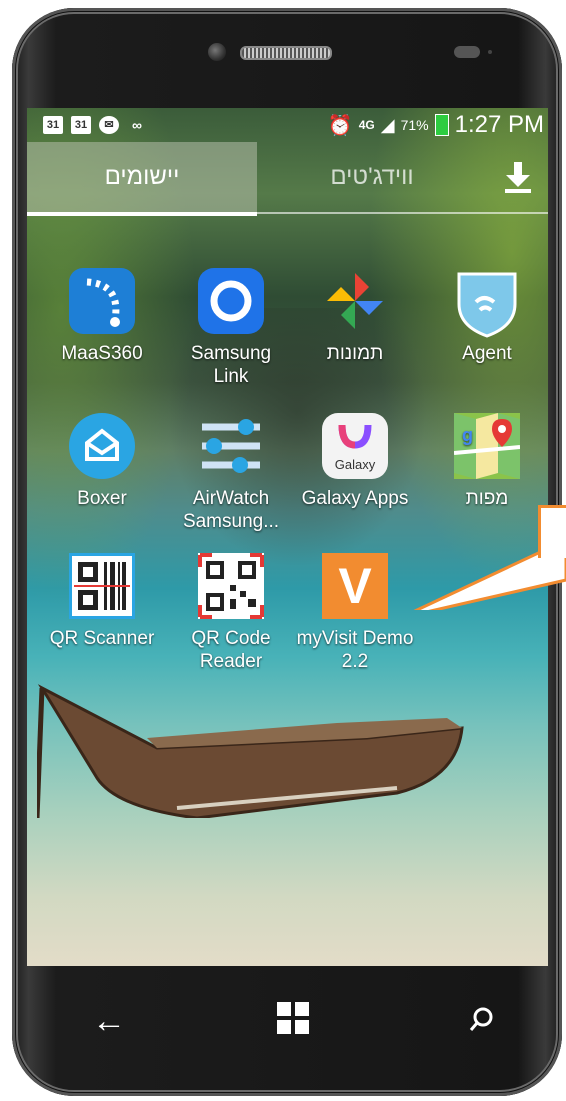 Image resolution: width=566 pixels, height=1101 pixels. What do you see at coordinates (355, 498) in the screenshot?
I see `app-label: Galaxy Apps` at bounding box center [355, 498].